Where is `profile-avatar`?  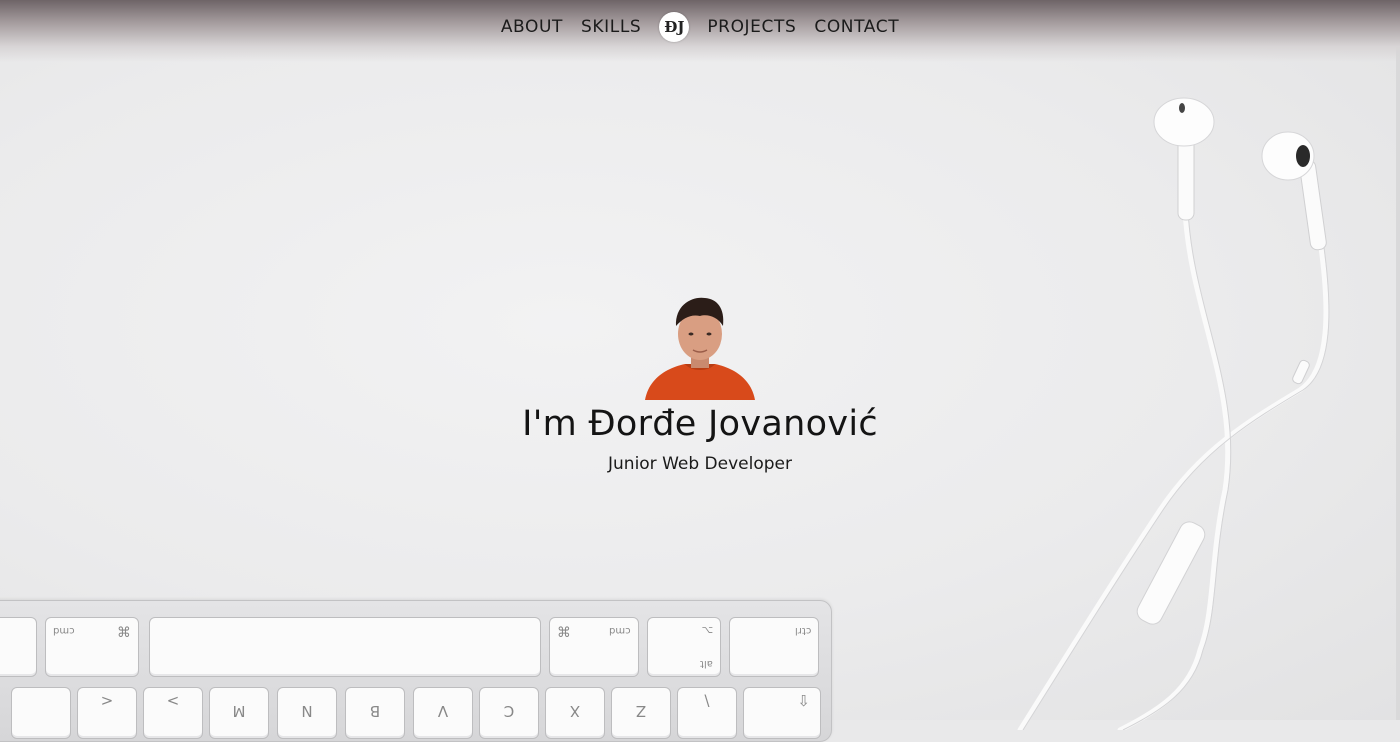
profile-avatar is located at coordinates (700, 348).